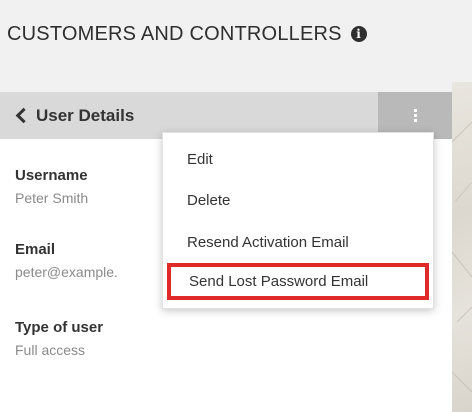  What do you see at coordinates (66, 272) in the screenshot?
I see `email-value: peter@example.` at bounding box center [66, 272].